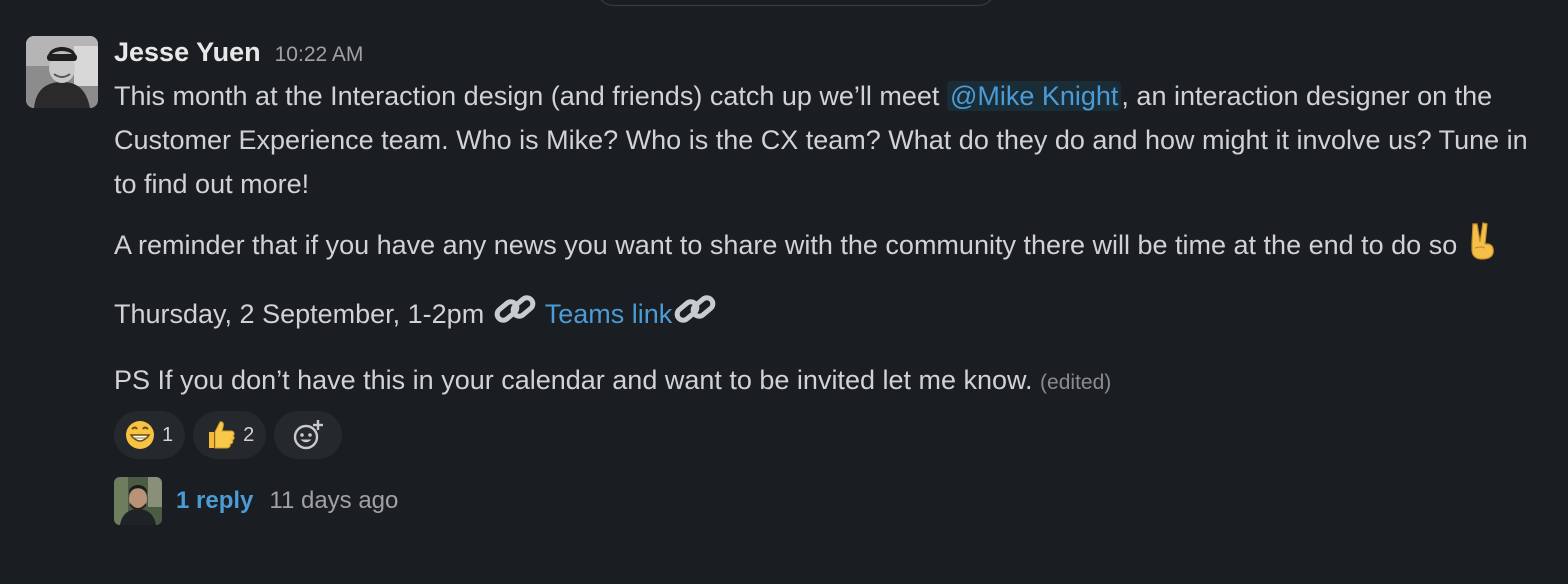 This screenshot has width=1568, height=584. What do you see at coordinates (214, 501) in the screenshot?
I see `reply-count-link: 1 reply` at bounding box center [214, 501].